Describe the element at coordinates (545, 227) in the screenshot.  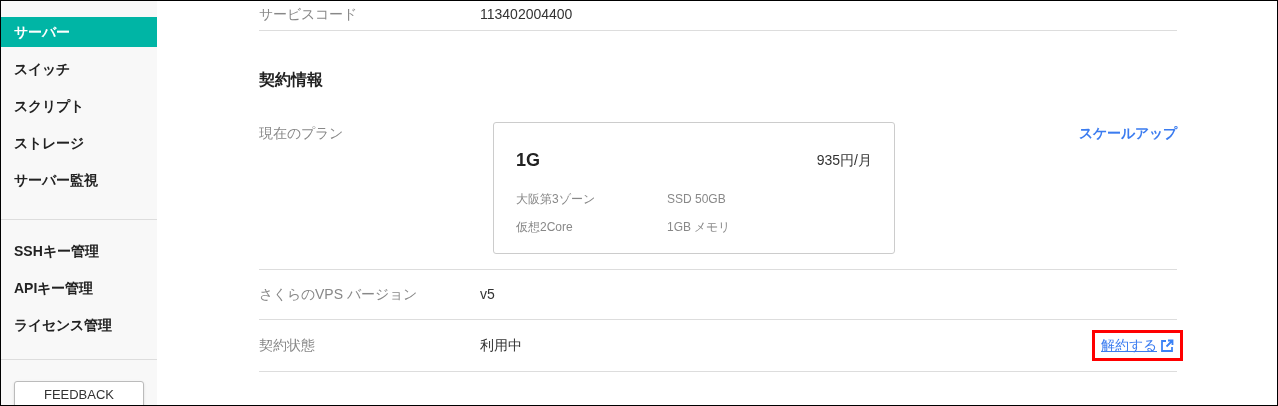
I see `plan-spec: 仮想2Core` at that location.